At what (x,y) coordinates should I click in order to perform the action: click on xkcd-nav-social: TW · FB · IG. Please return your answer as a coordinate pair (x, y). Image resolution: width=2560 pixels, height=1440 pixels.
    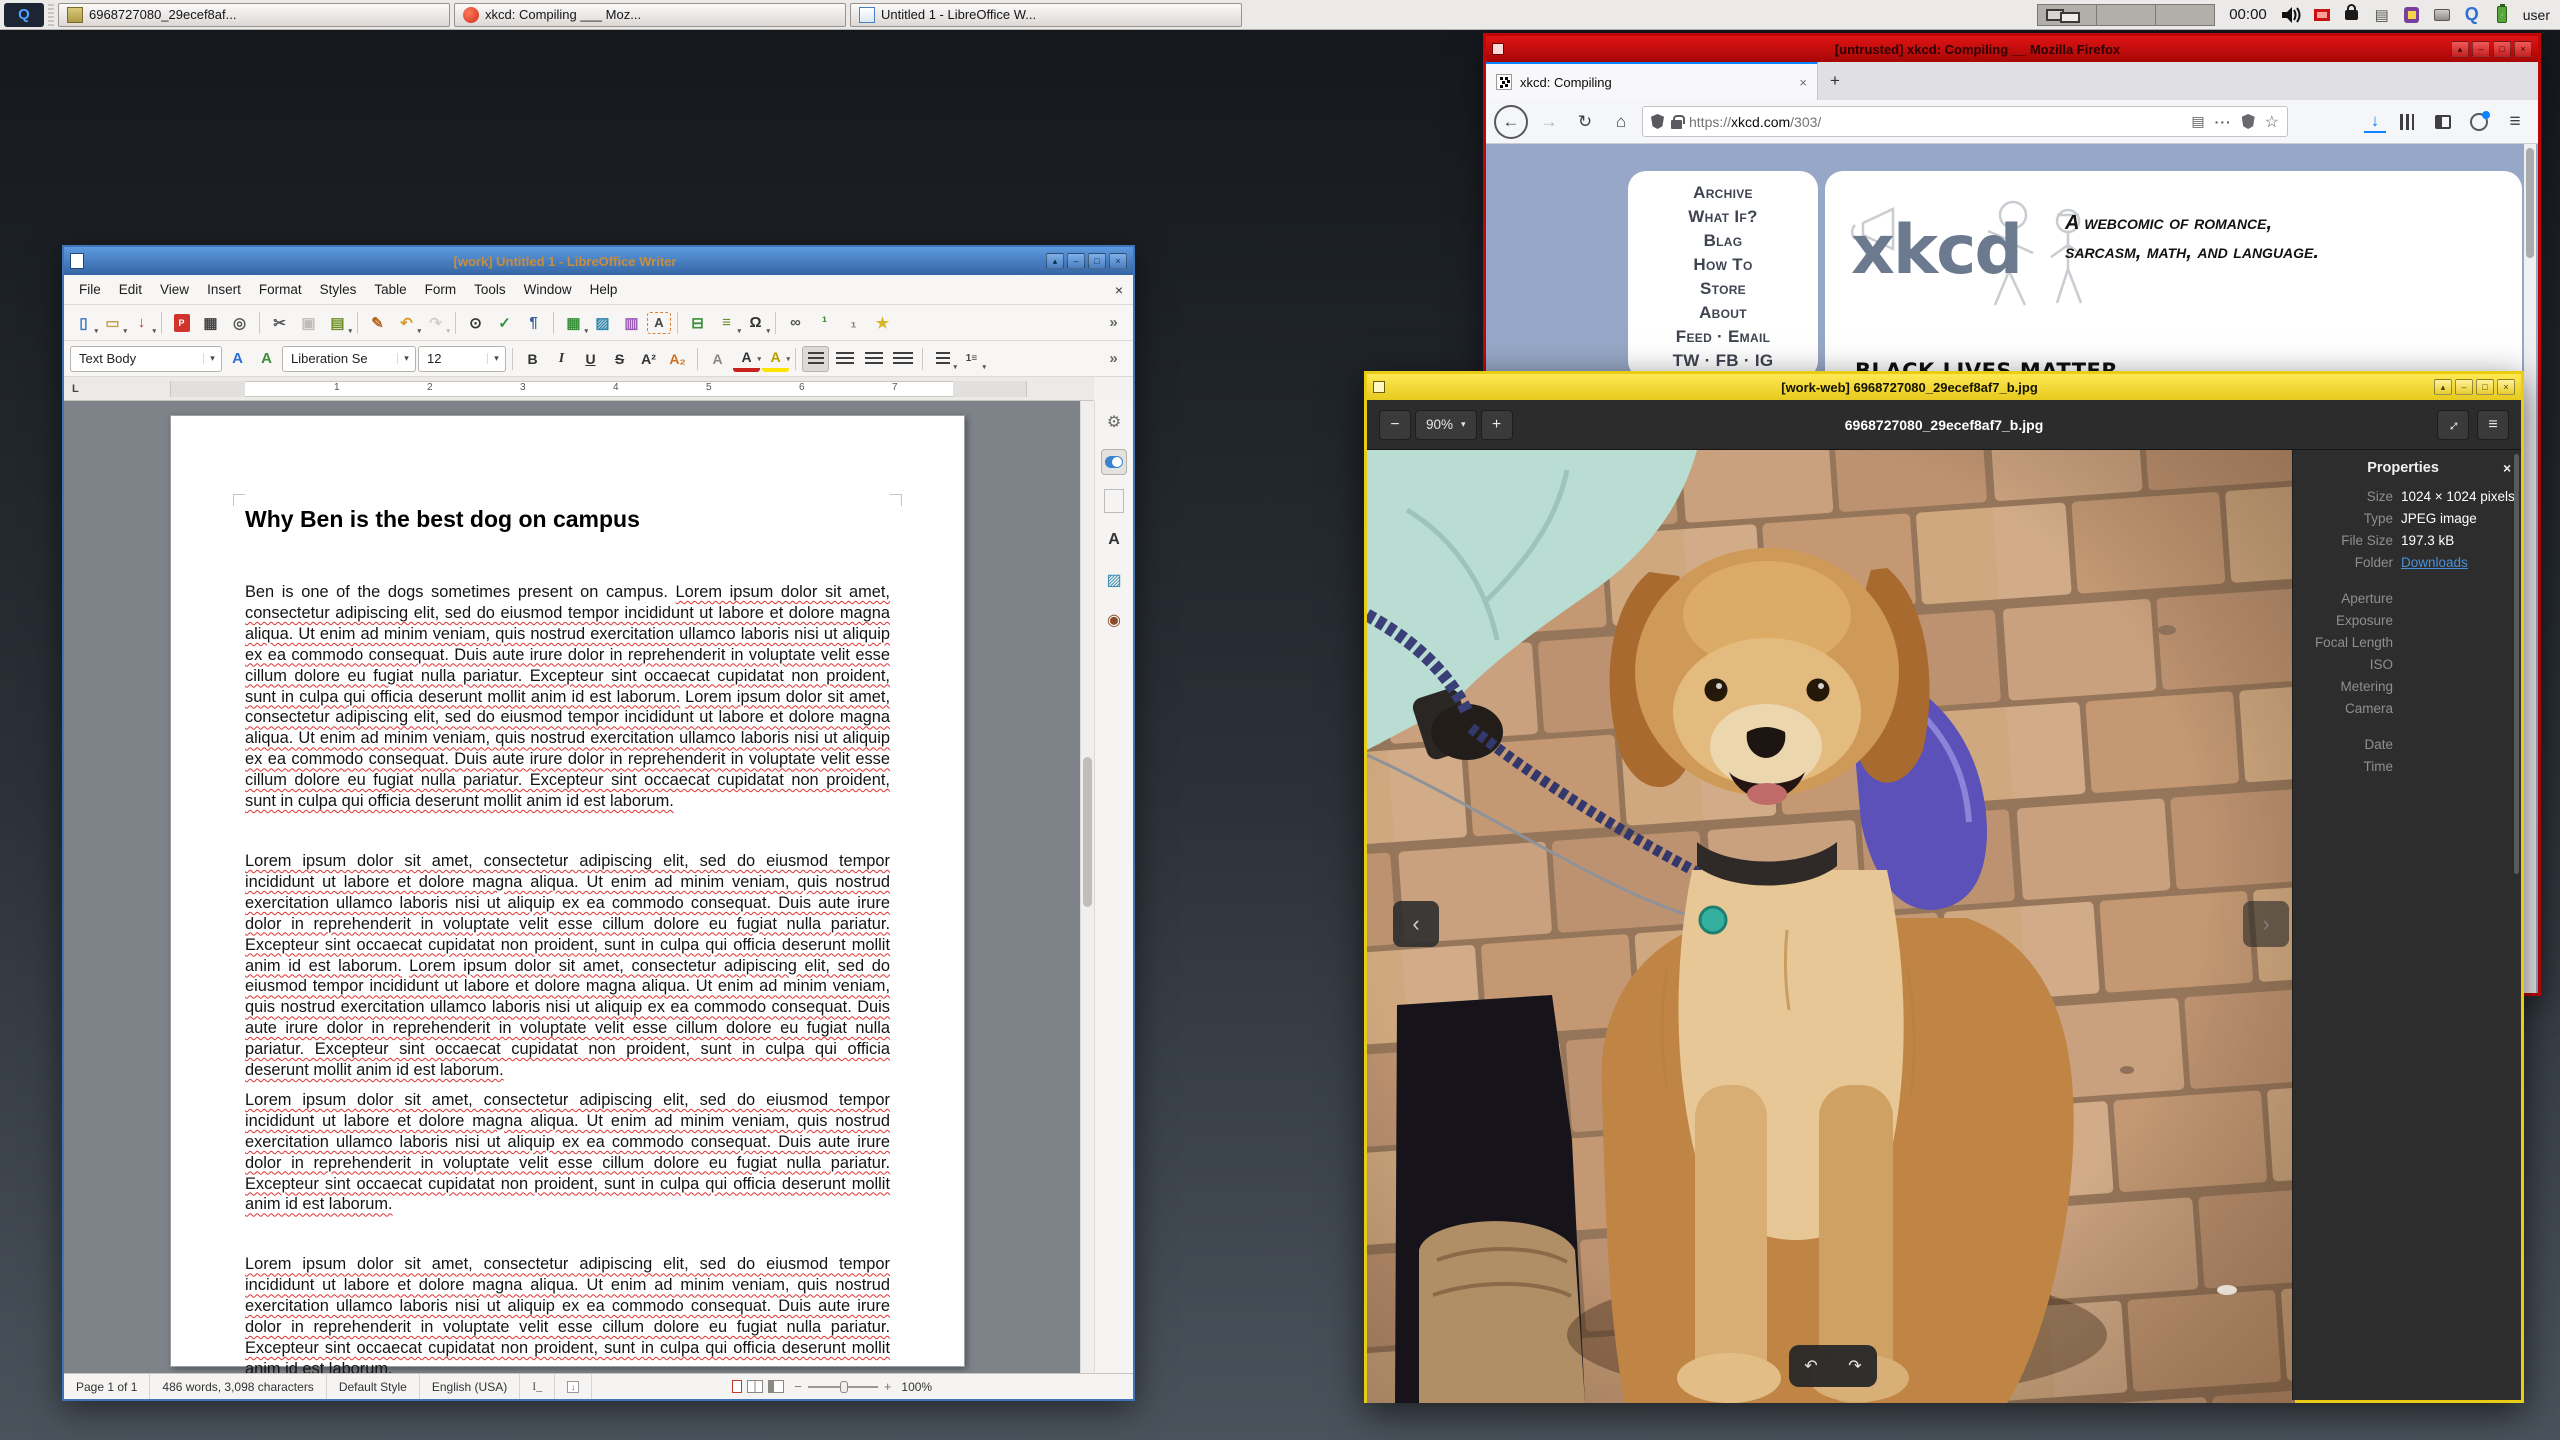
    Looking at the image, I should click on (1723, 361).